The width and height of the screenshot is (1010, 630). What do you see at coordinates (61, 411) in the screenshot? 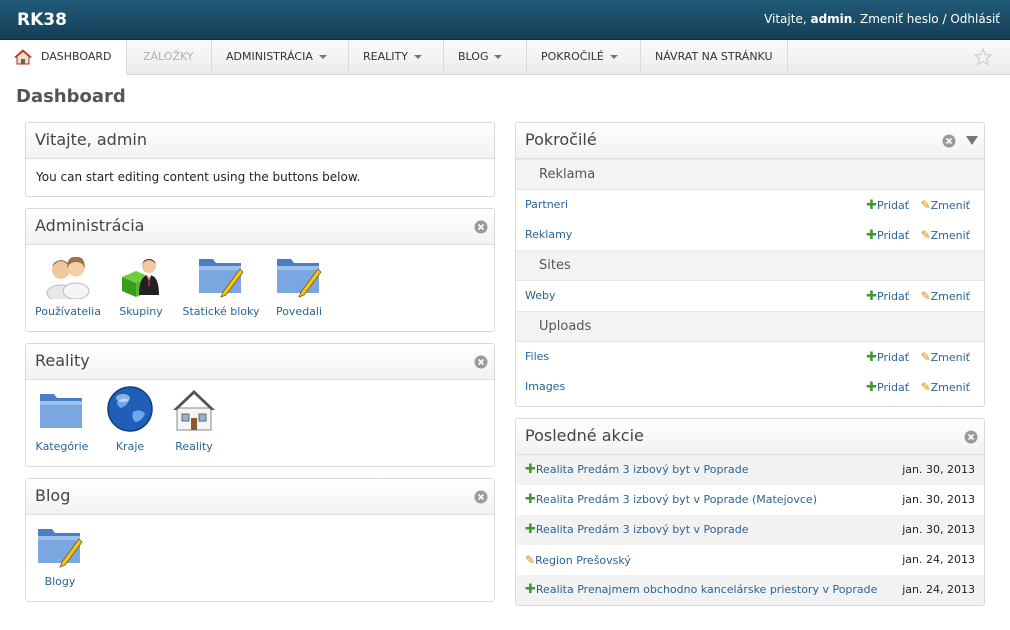
I see `folder-icon` at bounding box center [61, 411].